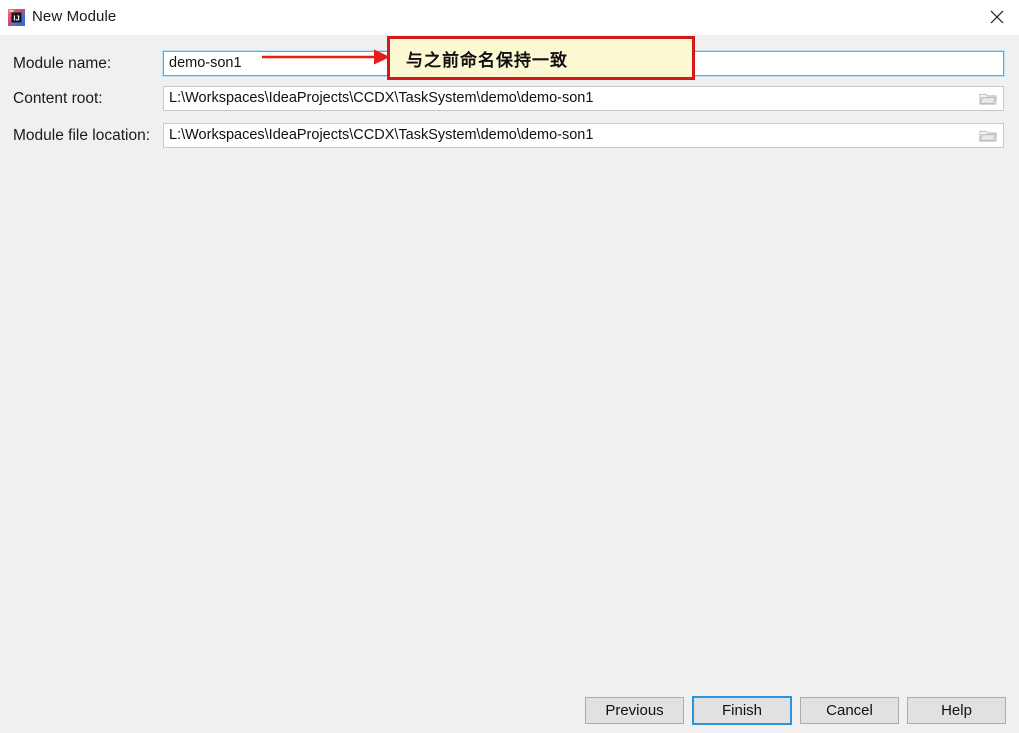 This screenshot has height=733, width=1019. Describe the element at coordinates (74, 16) in the screenshot. I see `window-title: New Module` at that location.